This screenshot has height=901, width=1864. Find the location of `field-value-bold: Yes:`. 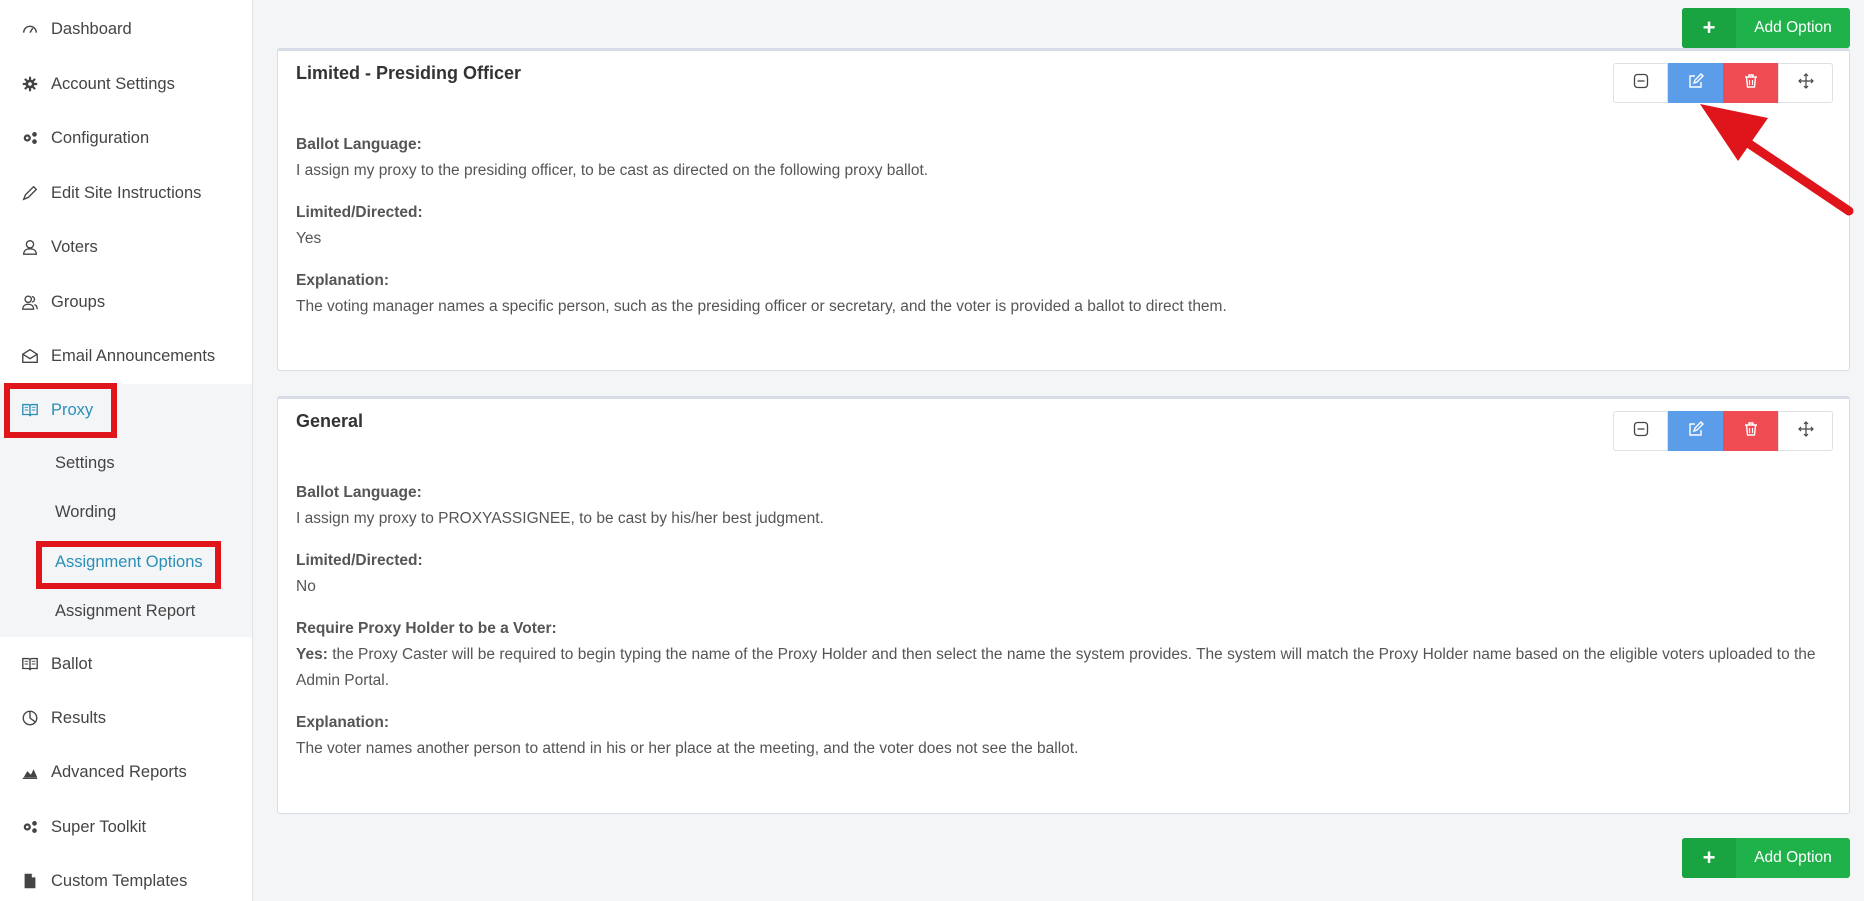

field-value-bold: Yes: is located at coordinates (312, 654).